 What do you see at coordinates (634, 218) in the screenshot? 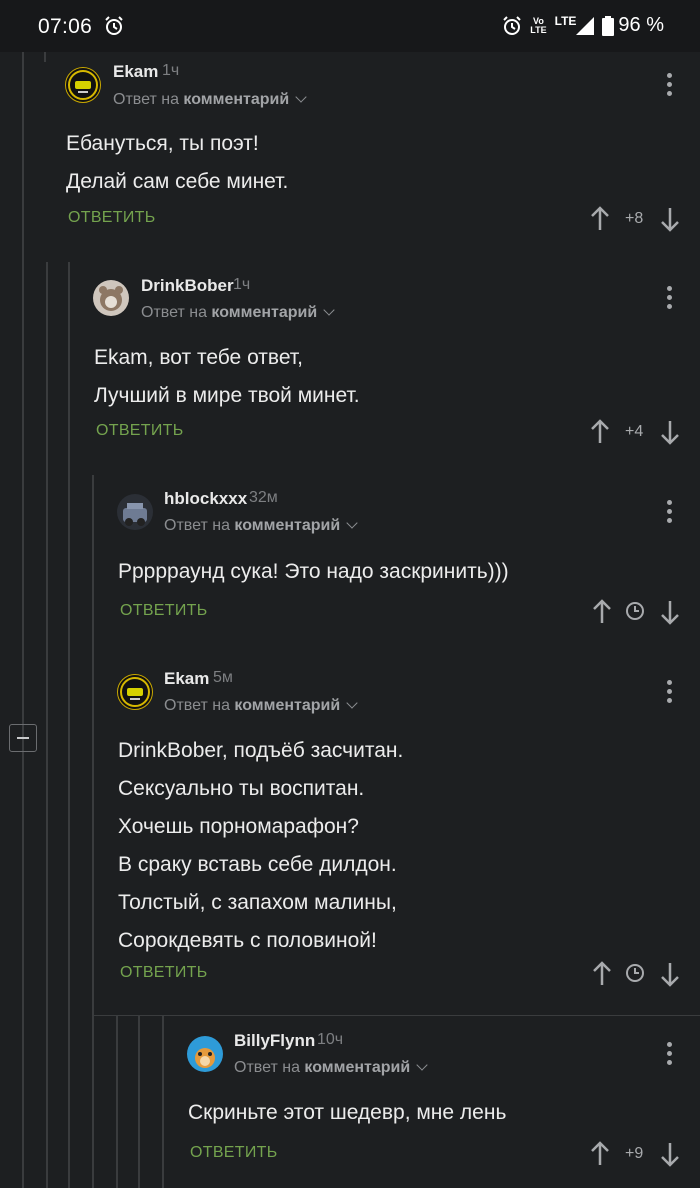
I see `comment-score: +8` at bounding box center [634, 218].